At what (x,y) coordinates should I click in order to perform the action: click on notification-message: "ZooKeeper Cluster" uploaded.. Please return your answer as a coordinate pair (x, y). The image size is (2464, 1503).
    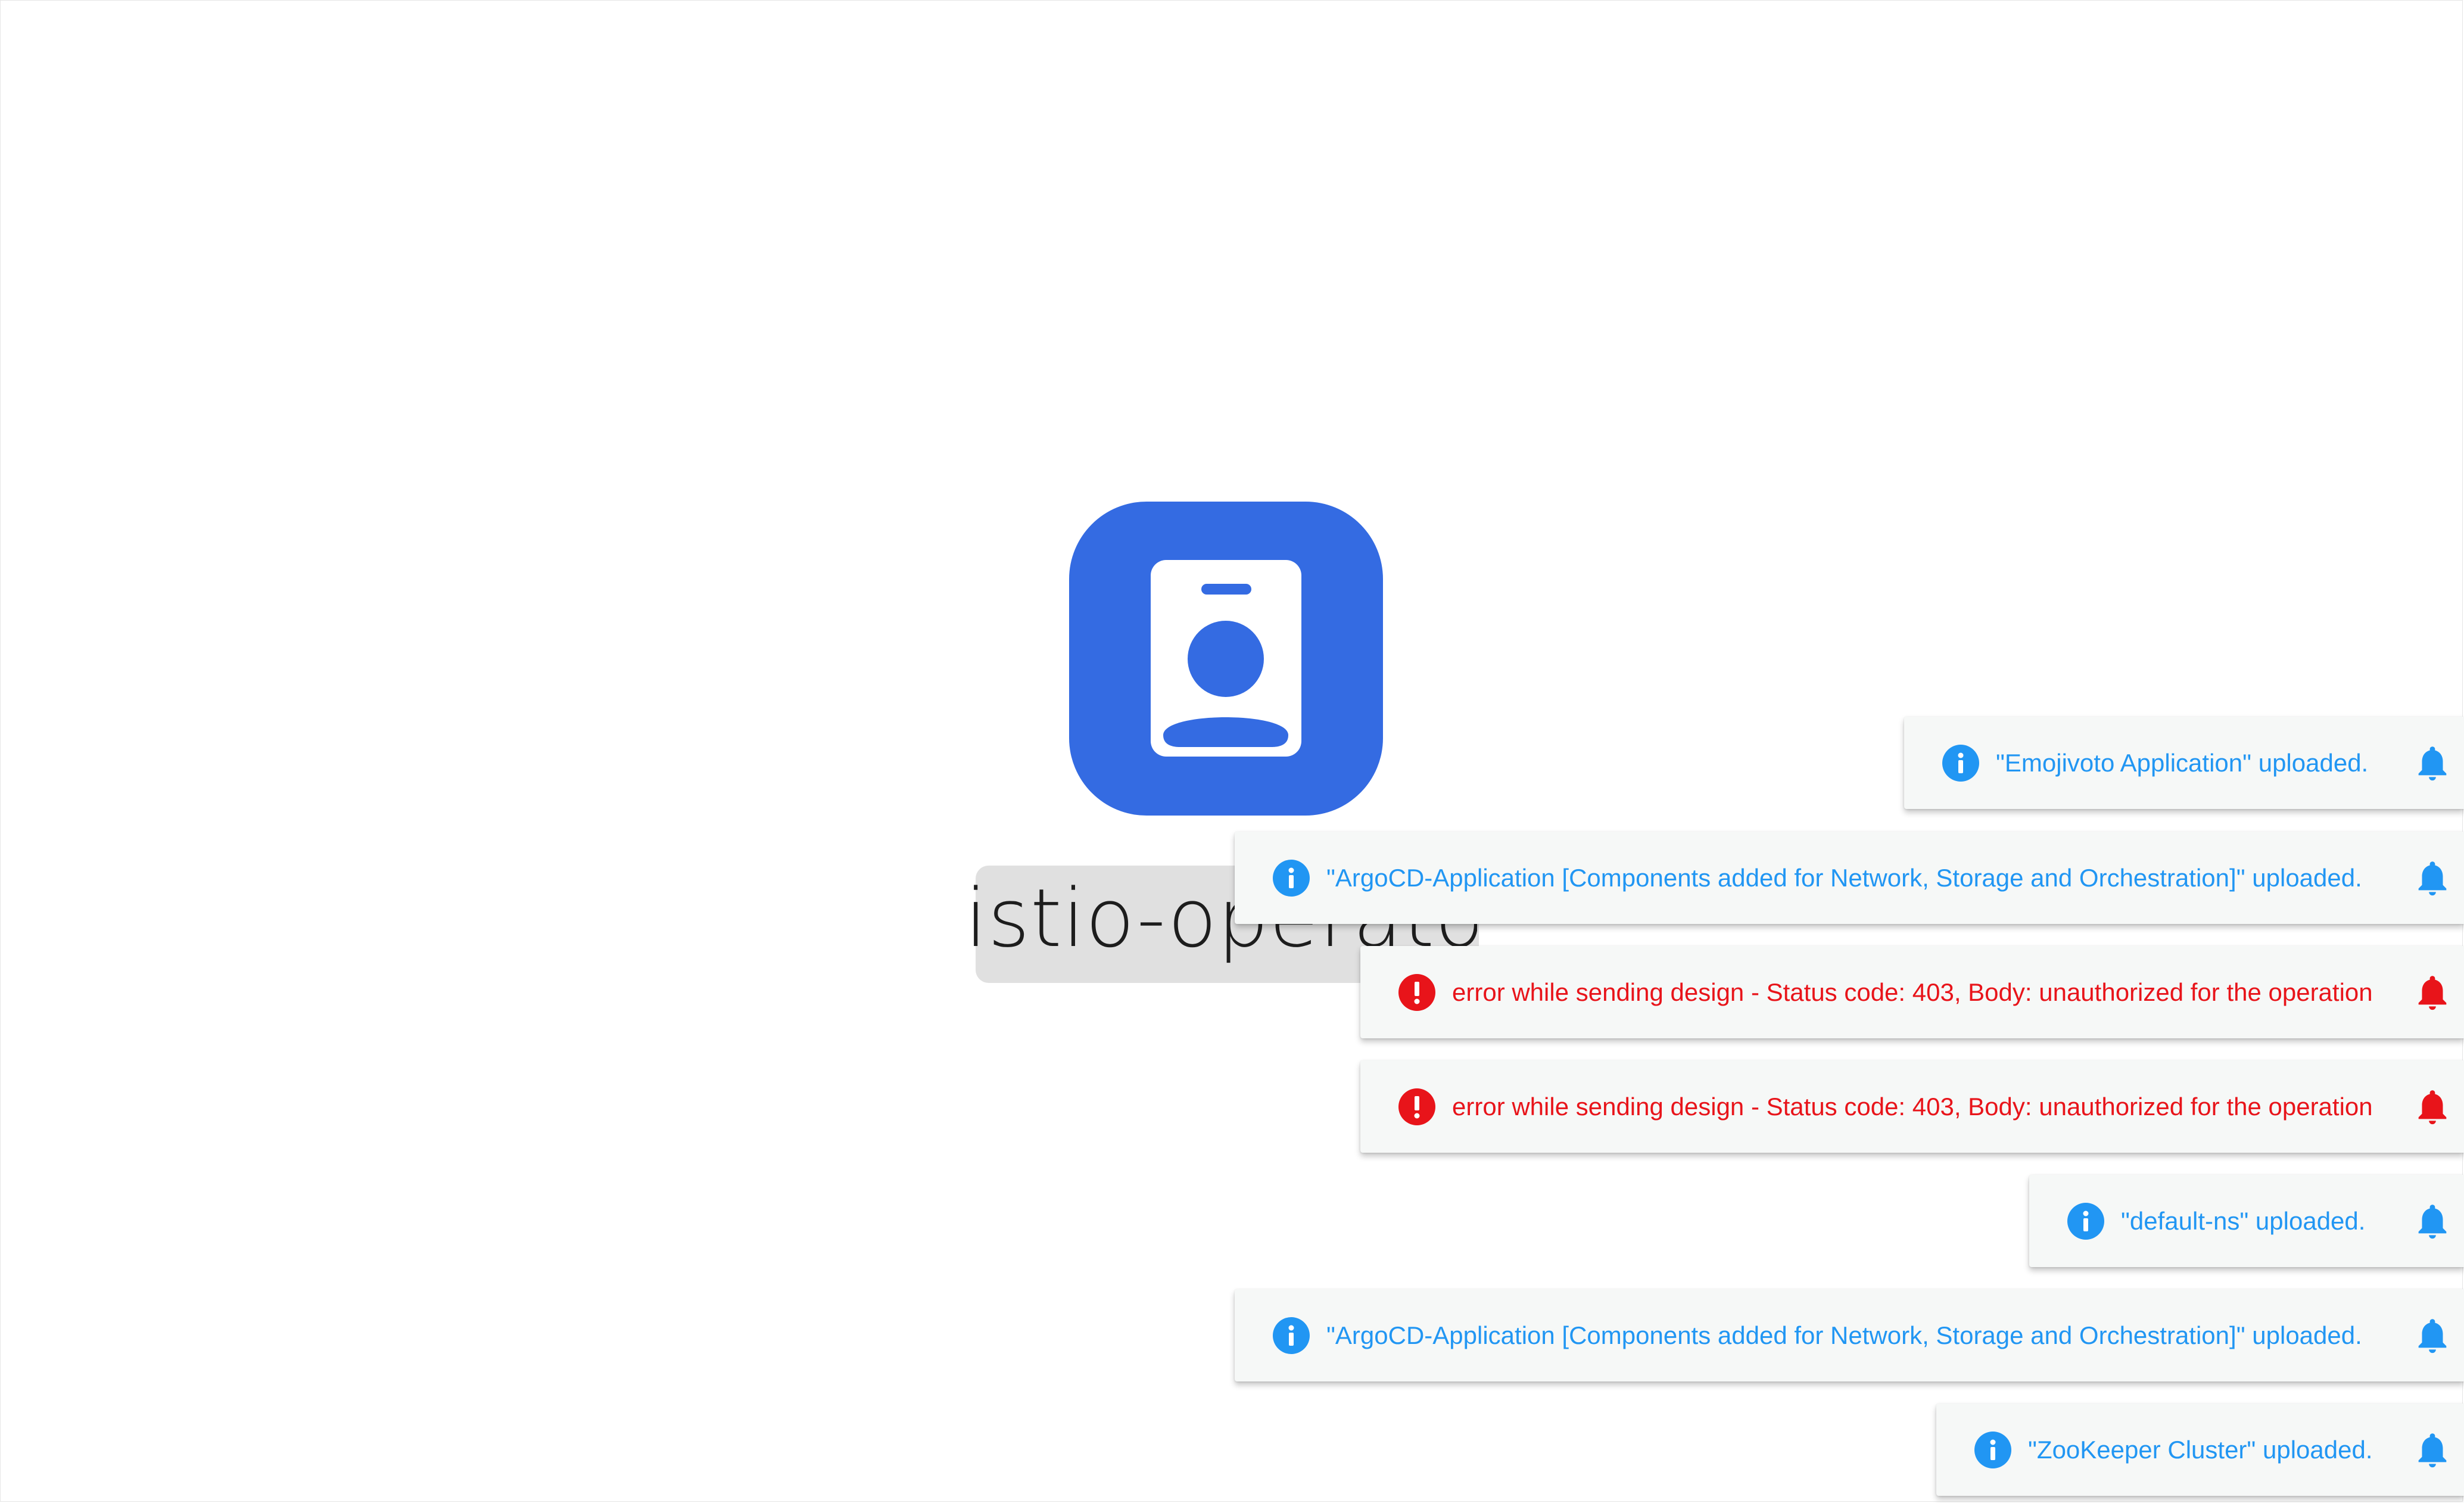
    Looking at the image, I should click on (2200, 1449).